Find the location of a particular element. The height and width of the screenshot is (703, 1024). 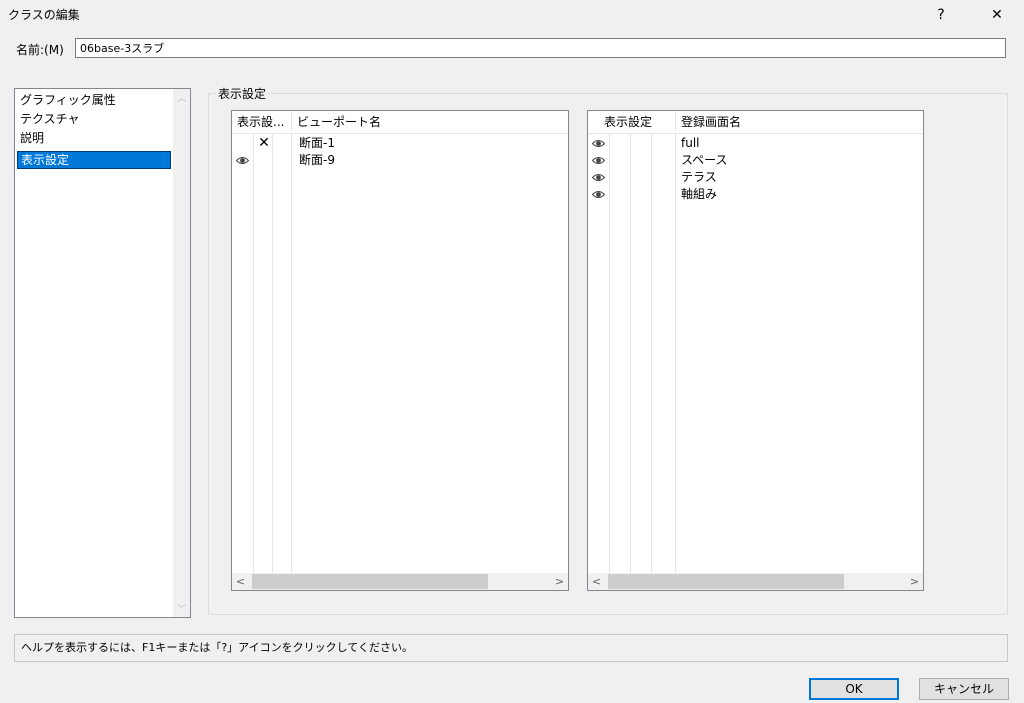

saved-view-name: スペース is located at coordinates (704, 160).